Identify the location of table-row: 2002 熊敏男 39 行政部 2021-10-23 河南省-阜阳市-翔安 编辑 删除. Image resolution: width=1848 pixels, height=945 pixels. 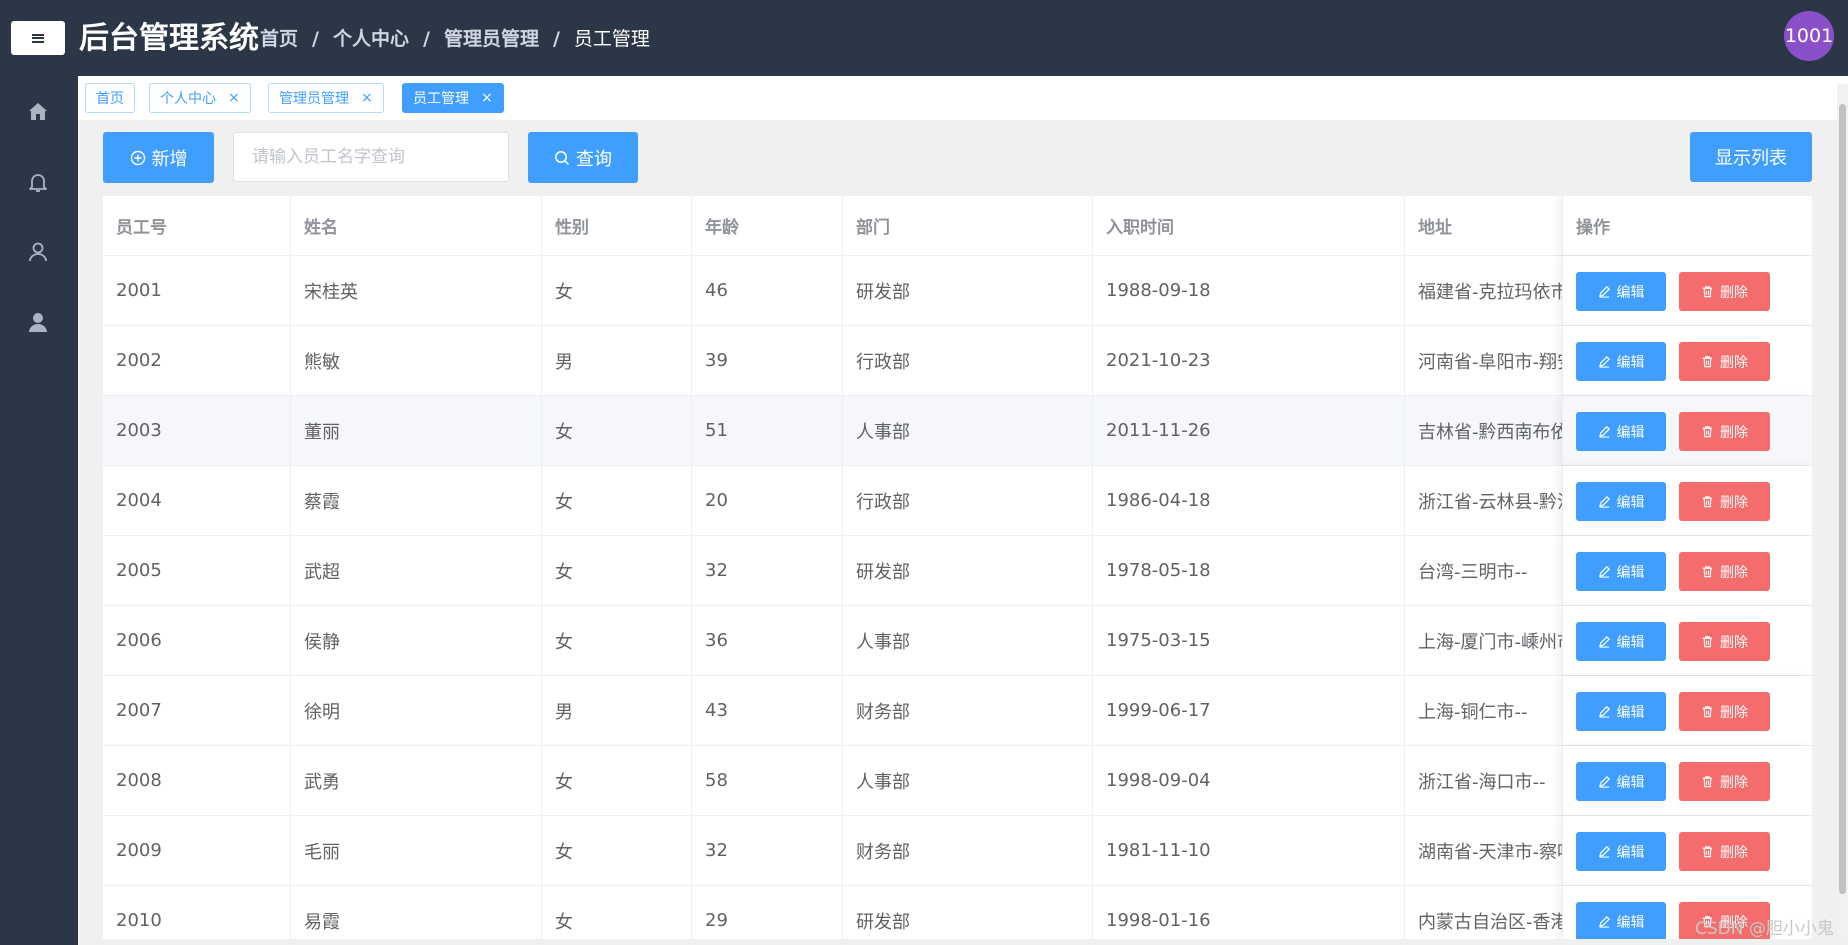
(957, 361).